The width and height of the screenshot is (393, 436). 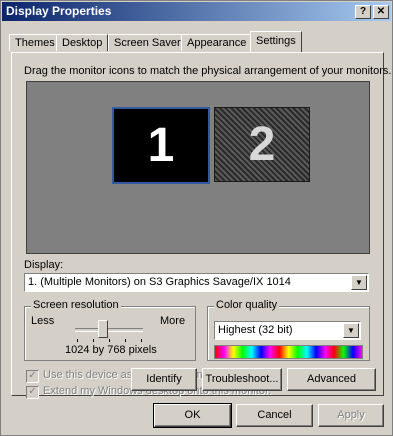 I want to click on color-quality-select: Highest (32 bit) ▼, so click(x=287, y=330).